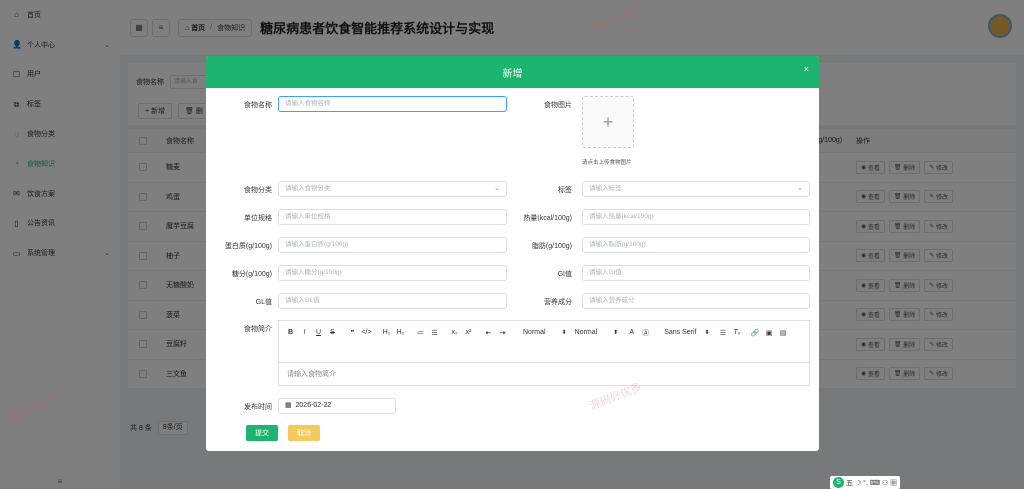  What do you see at coordinates (607, 163) in the screenshot?
I see `upload-tip: 请点击上传食物图片` at bounding box center [607, 163].